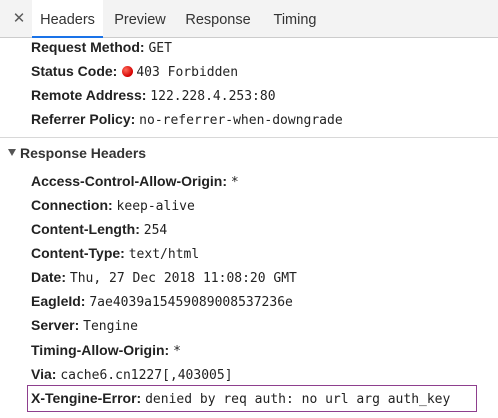  I want to click on close-icon: ✕, so click(19, 19).